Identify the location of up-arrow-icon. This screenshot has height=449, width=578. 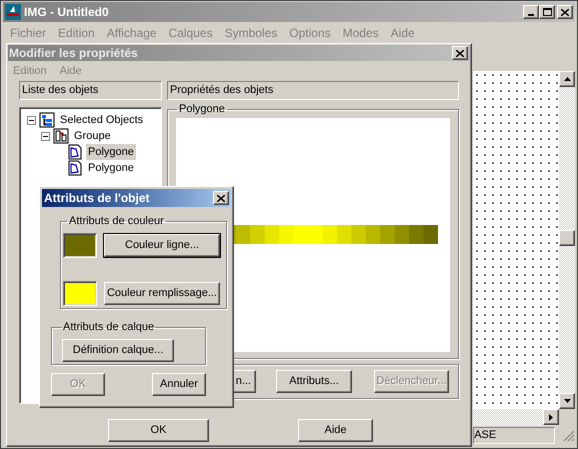
(567, 79).